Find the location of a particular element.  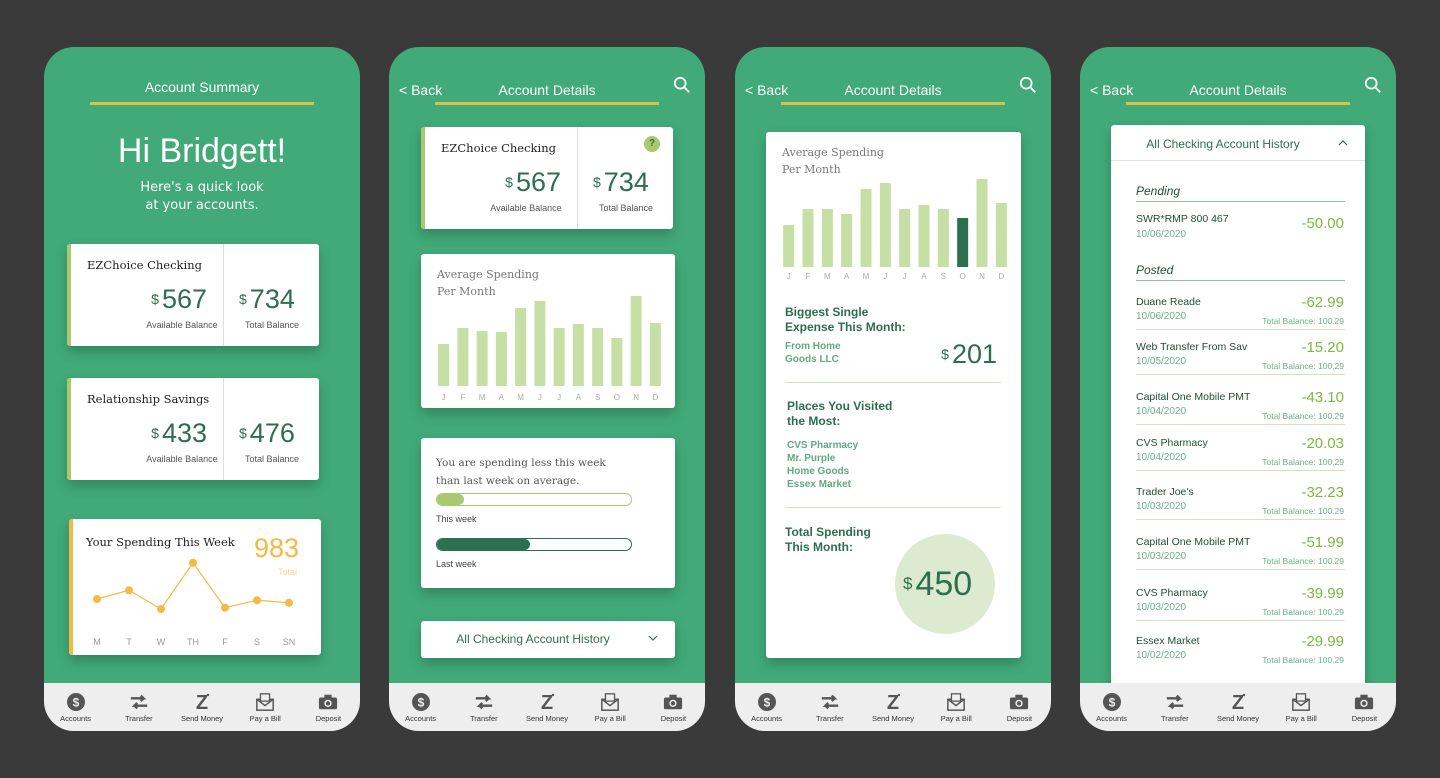

history-dropdown: All Checking Account History is located at coordinates (548, 639).